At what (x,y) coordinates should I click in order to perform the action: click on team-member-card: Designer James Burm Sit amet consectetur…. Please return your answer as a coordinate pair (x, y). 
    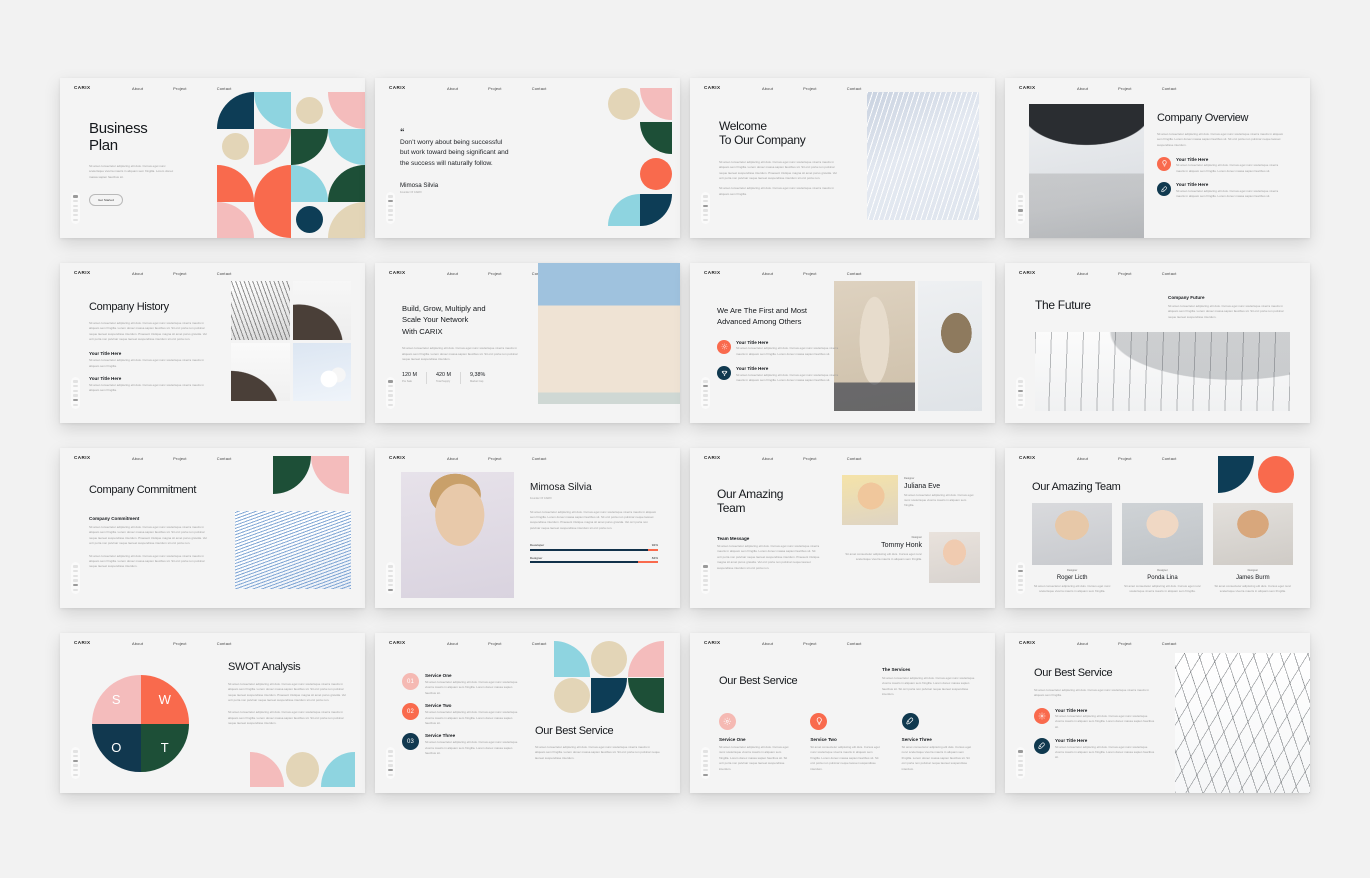
    Looking at the image, I should click on (1252, 548).